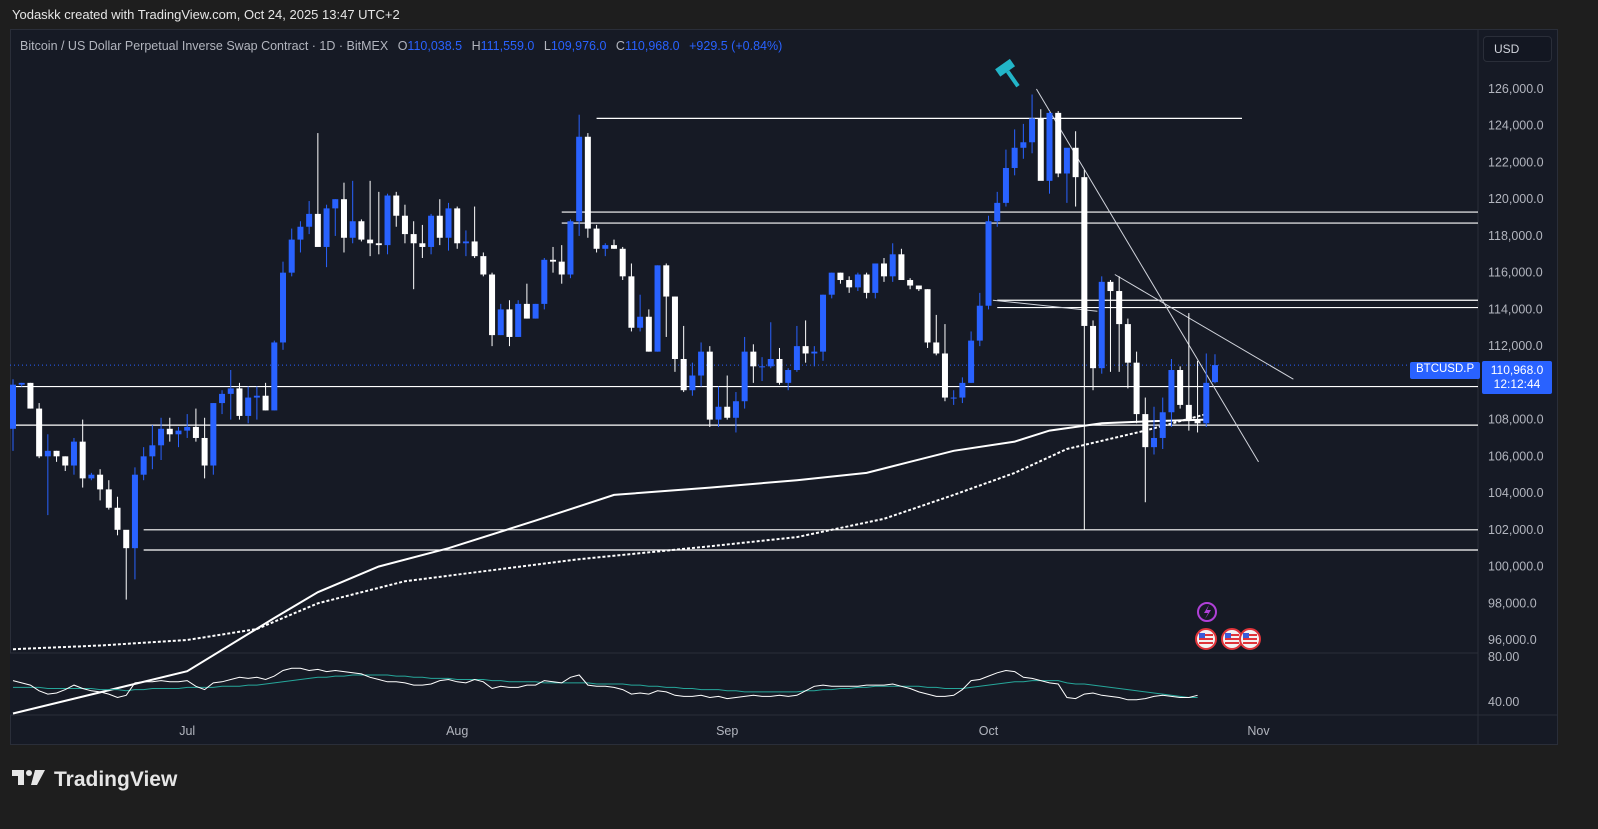  Describe the element at coordinates (1517, 49) in the screenshot. I see `currency-selector: USD` at that location.